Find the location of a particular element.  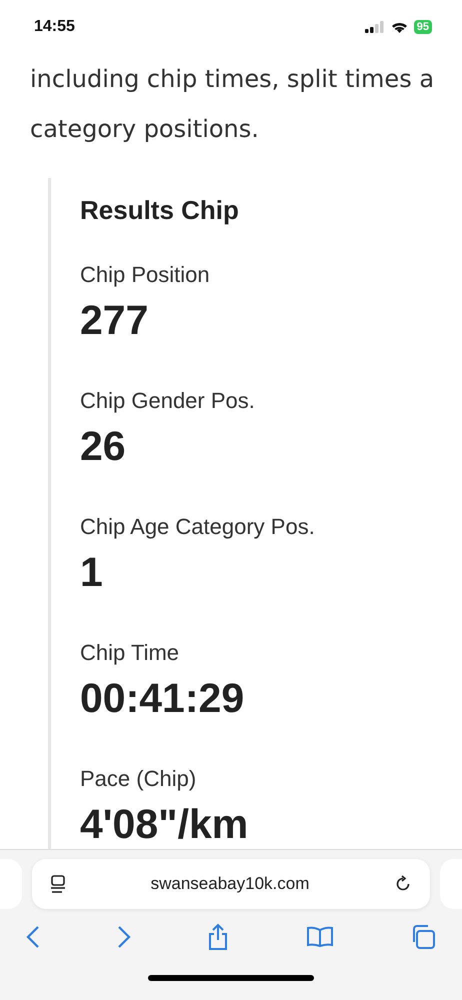

result-label: Chip Gender Pos. is located at coordinates (168, 401).